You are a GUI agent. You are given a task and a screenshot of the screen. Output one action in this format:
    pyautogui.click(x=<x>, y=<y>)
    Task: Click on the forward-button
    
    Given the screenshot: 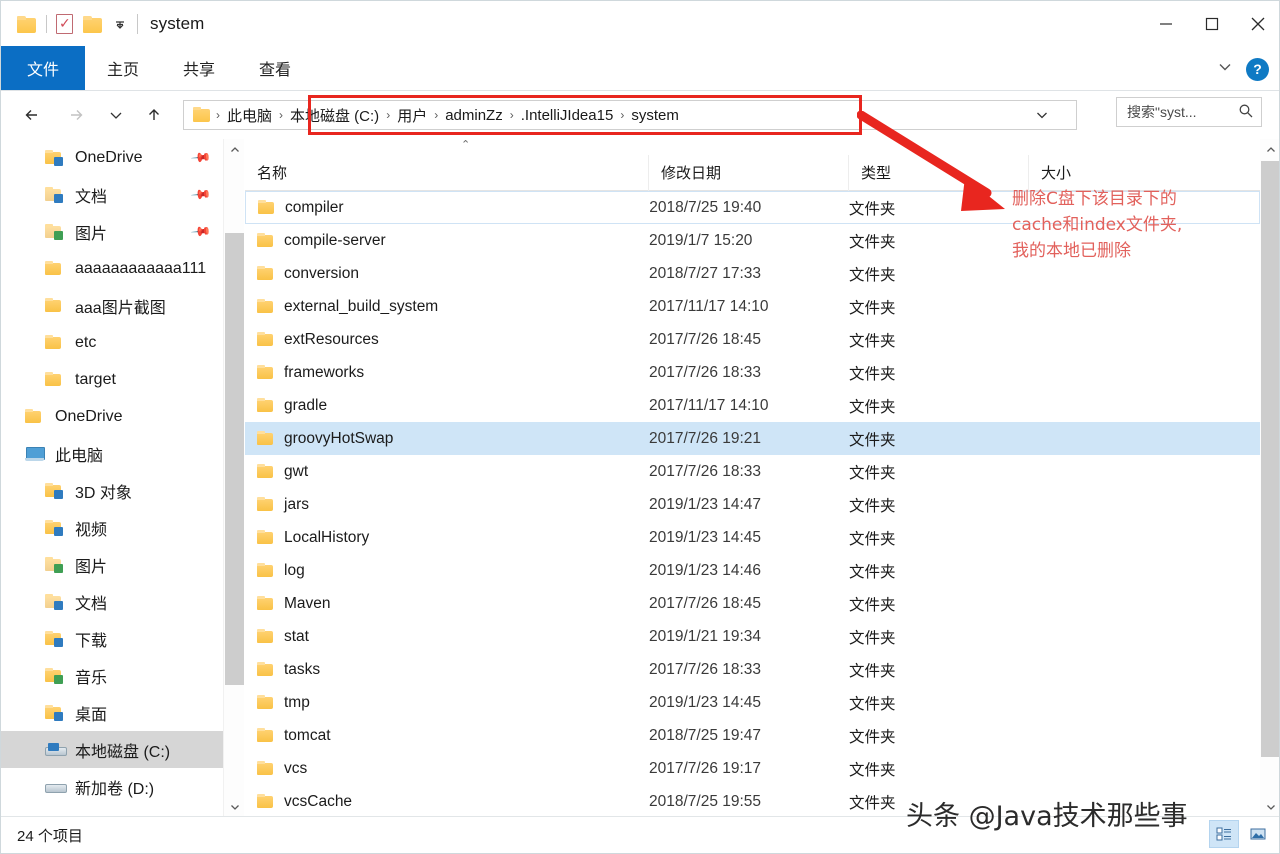 What is the action you would take?
    pyautogui.click(x=76, y=115)
    